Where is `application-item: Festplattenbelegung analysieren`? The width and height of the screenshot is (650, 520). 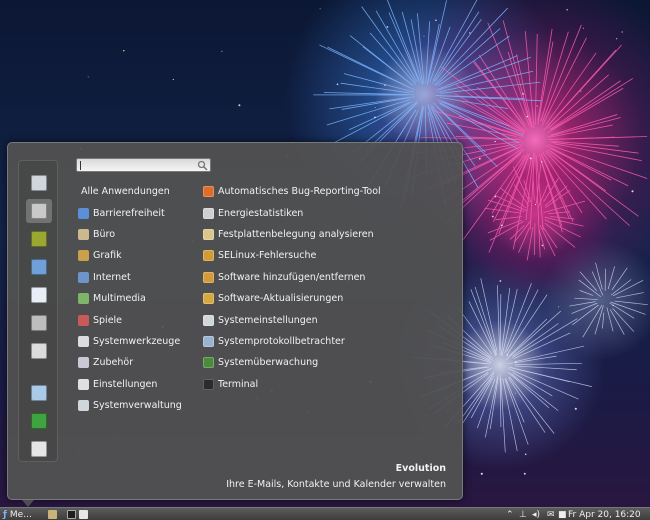
application-item: Festplattenbelegung analysieren is located at coordinates (330, 234).